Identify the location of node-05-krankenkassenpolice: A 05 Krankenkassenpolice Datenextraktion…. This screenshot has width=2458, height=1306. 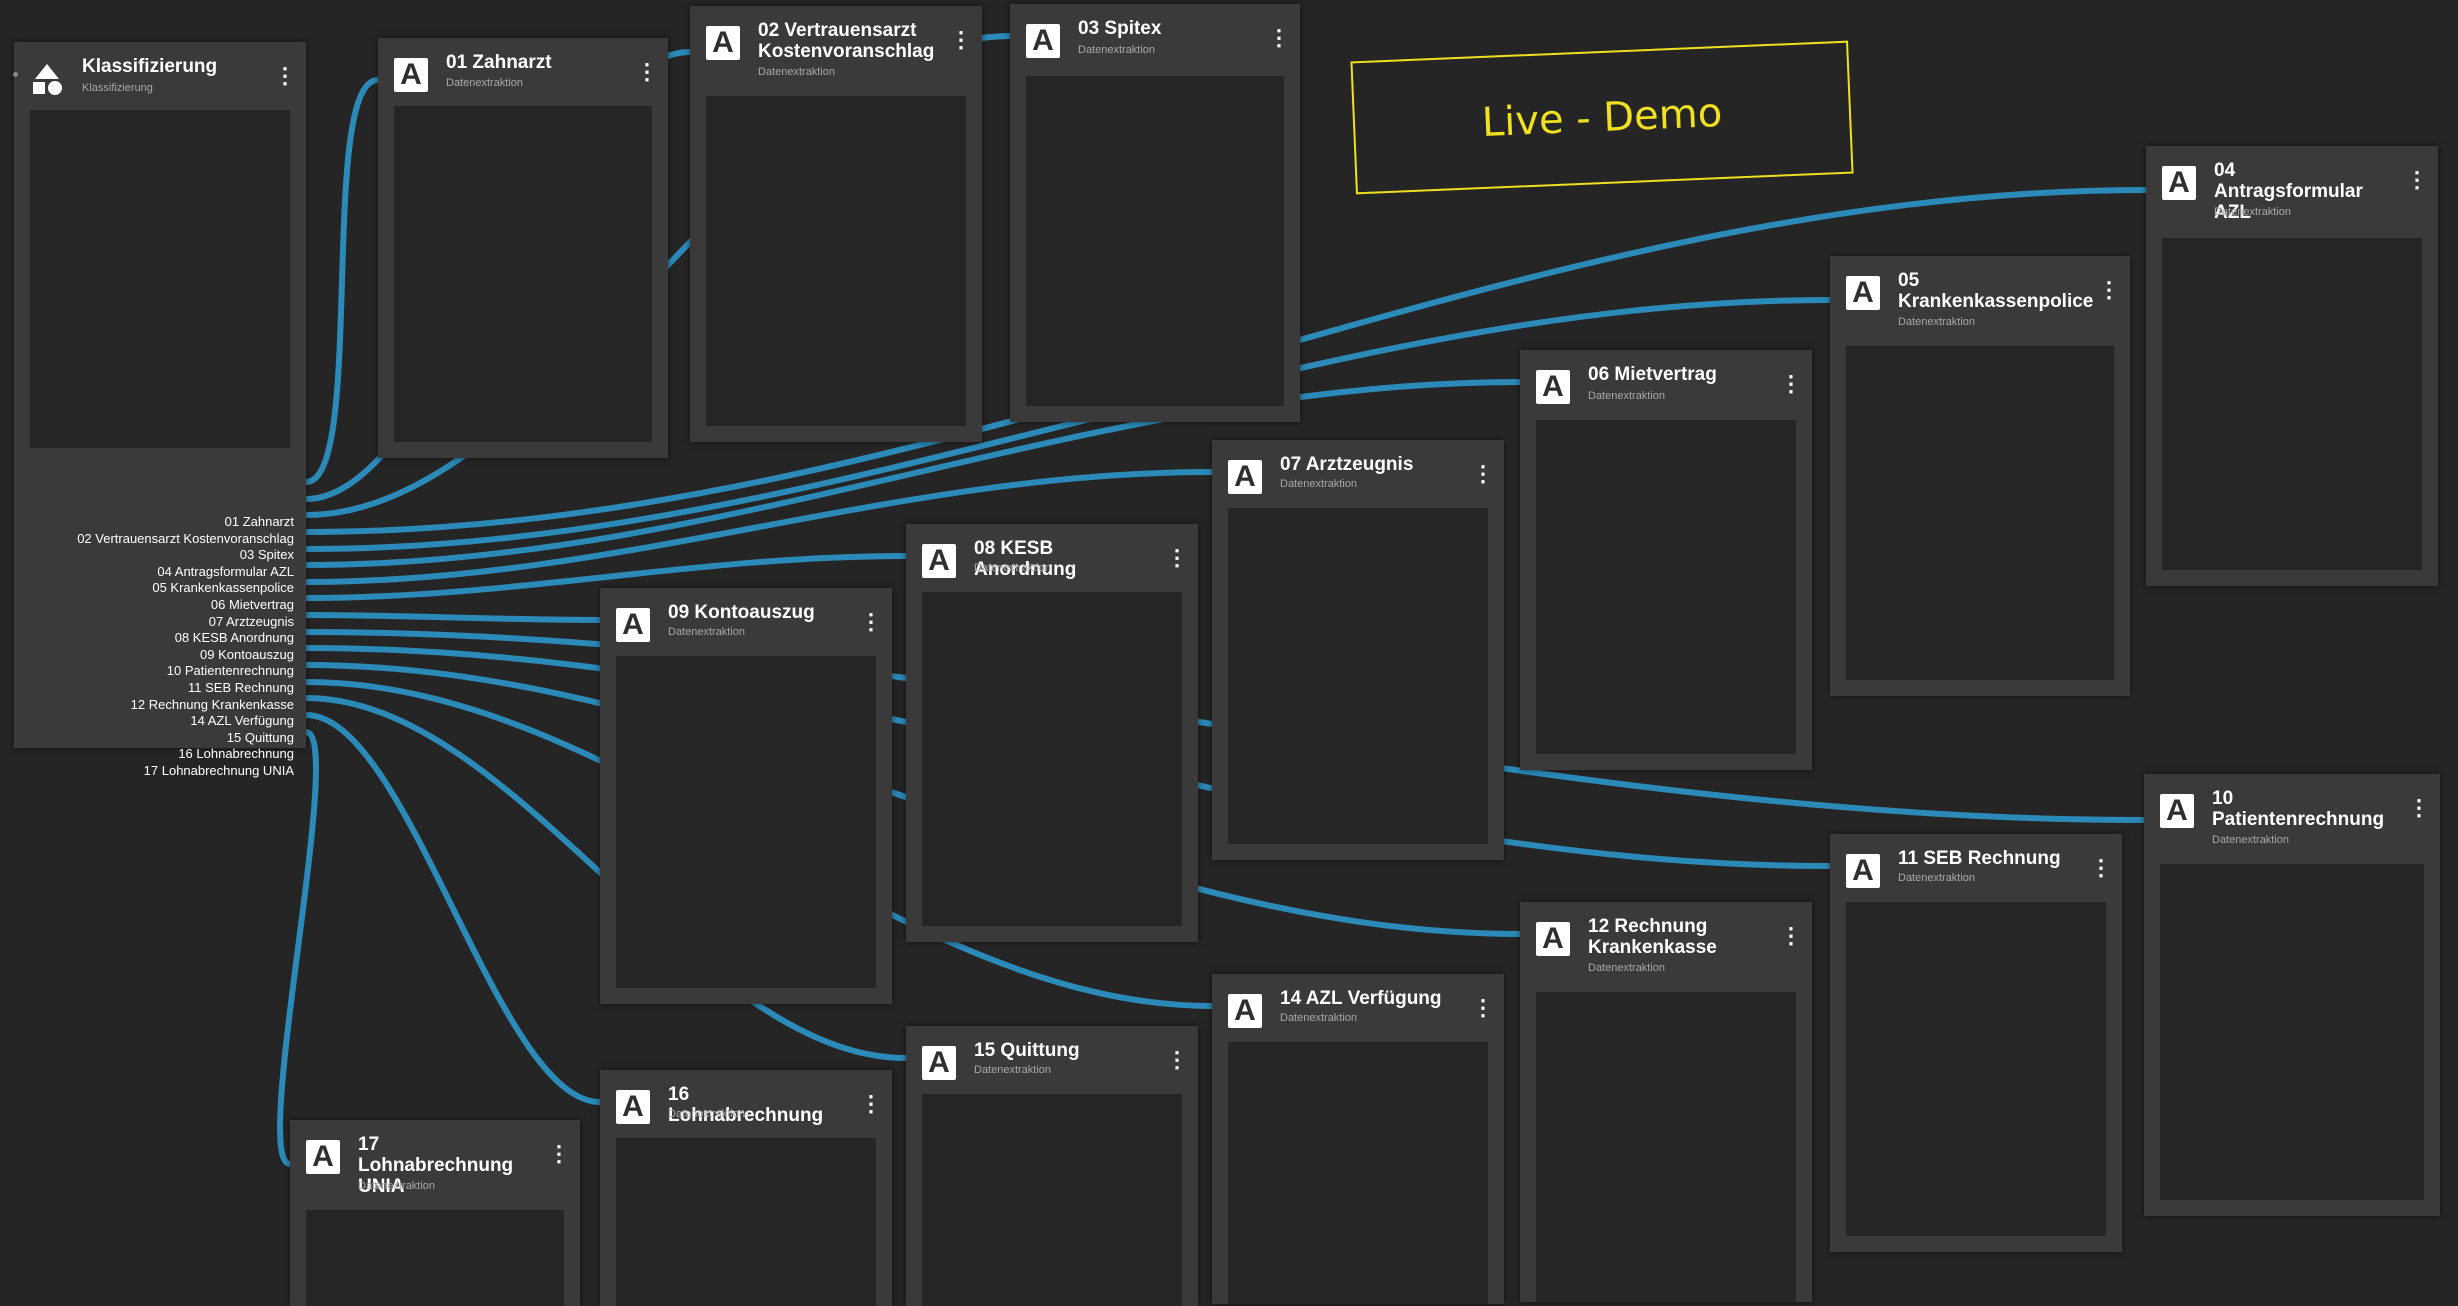
(1980, 476).